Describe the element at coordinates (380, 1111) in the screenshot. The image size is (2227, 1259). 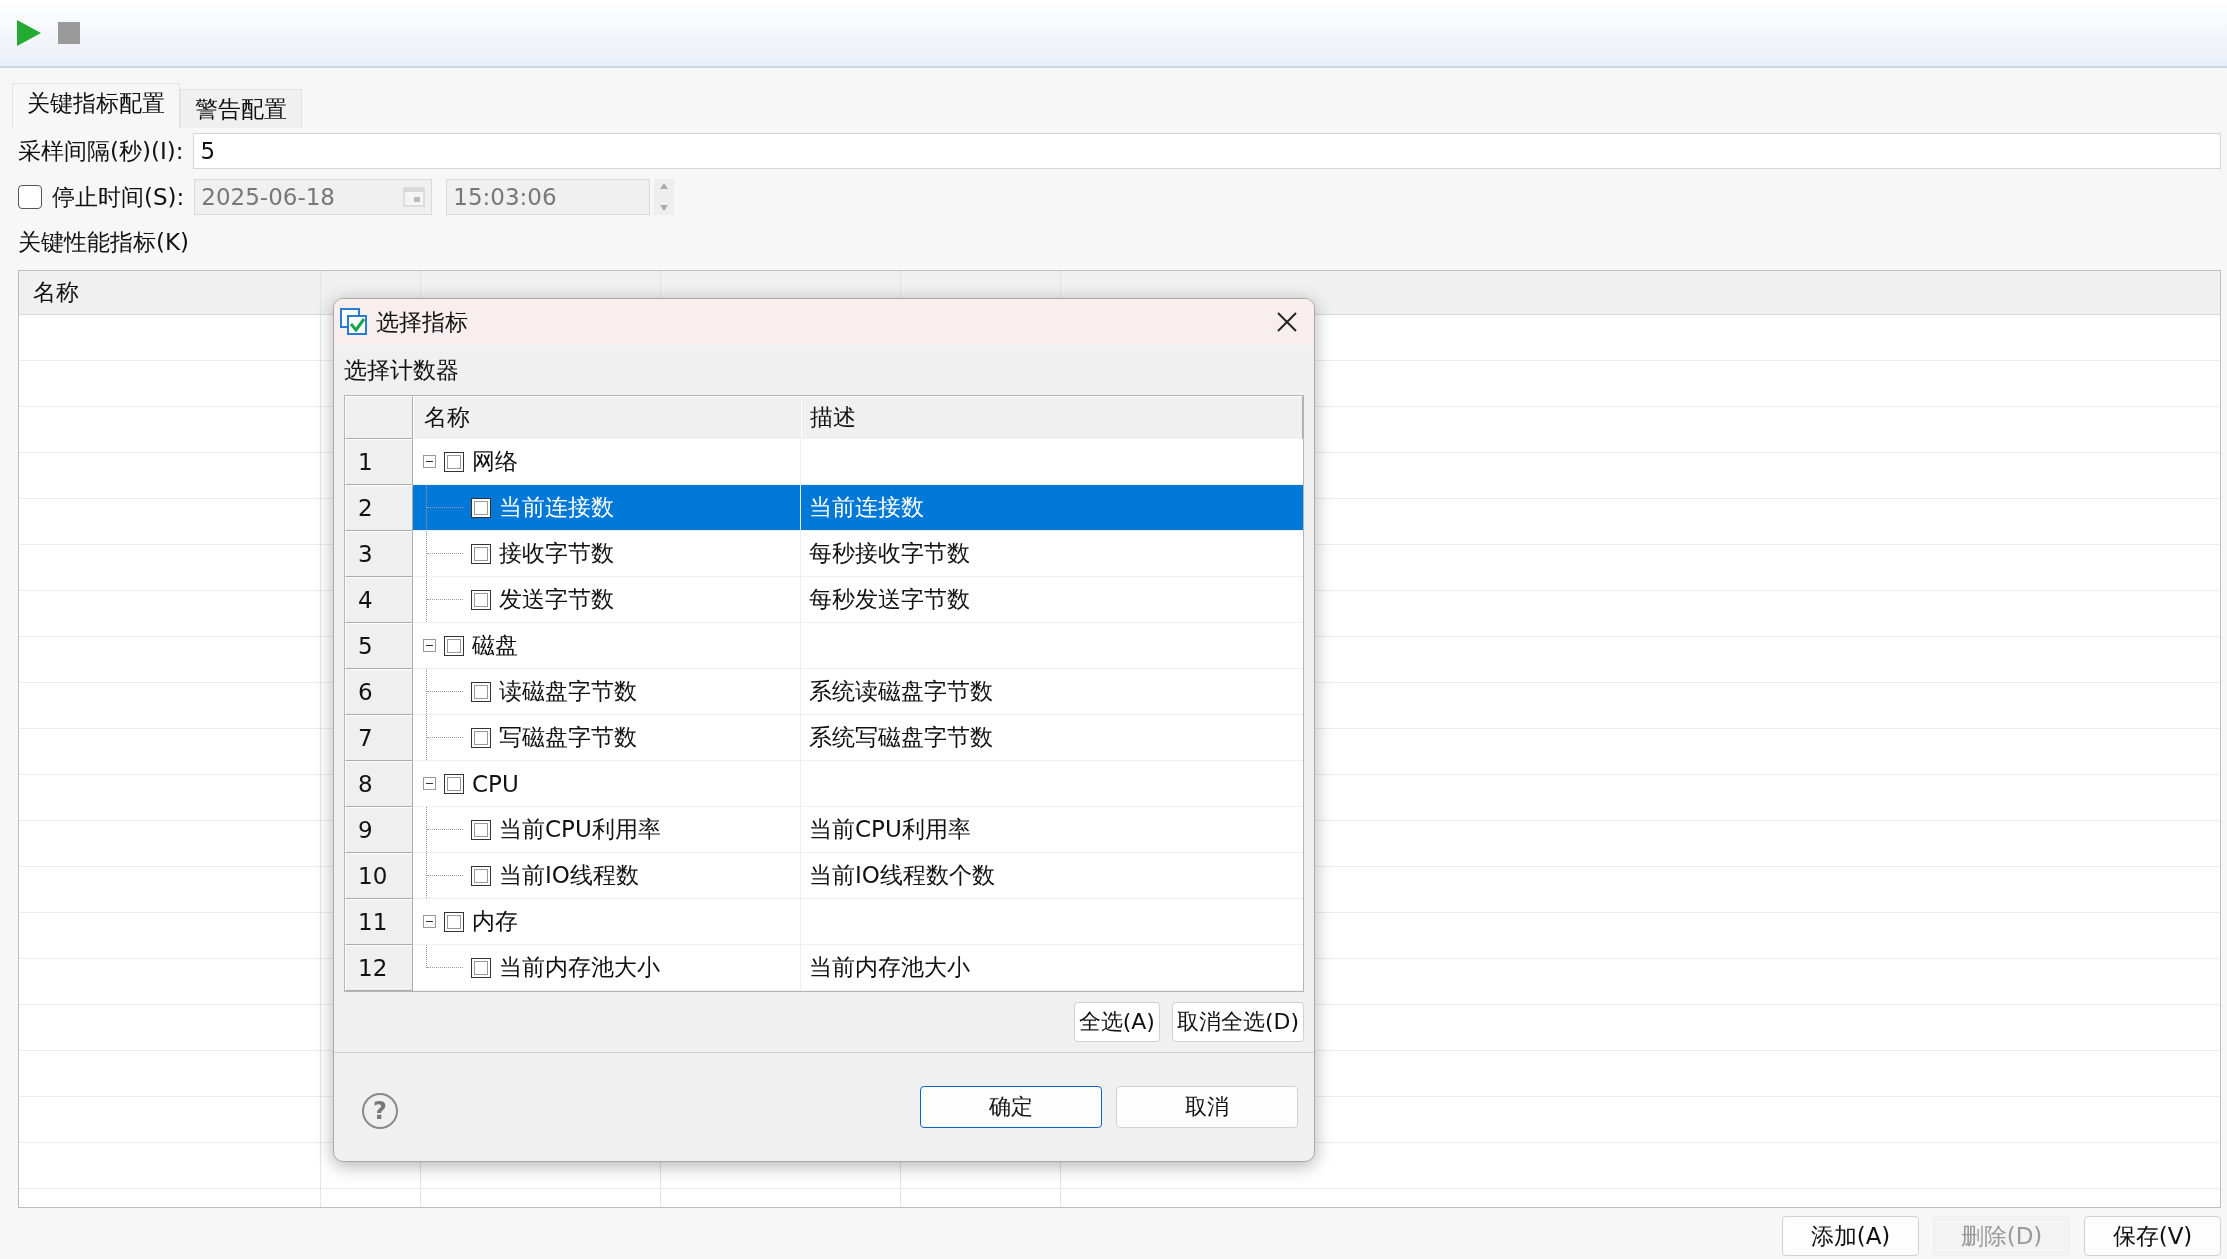
I see `help-icon: ?` at that location.